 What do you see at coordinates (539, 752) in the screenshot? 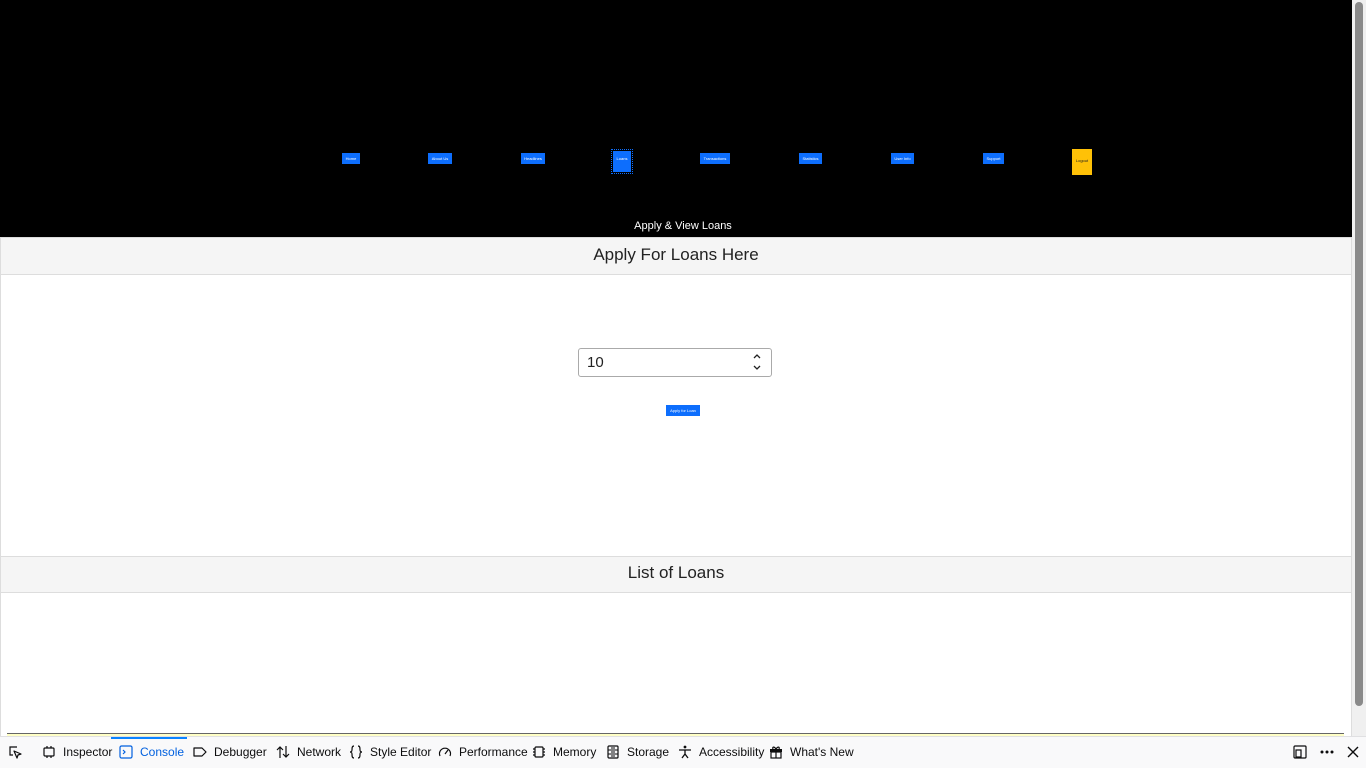
I see `memory-icon` at bounding box center [539, 752].